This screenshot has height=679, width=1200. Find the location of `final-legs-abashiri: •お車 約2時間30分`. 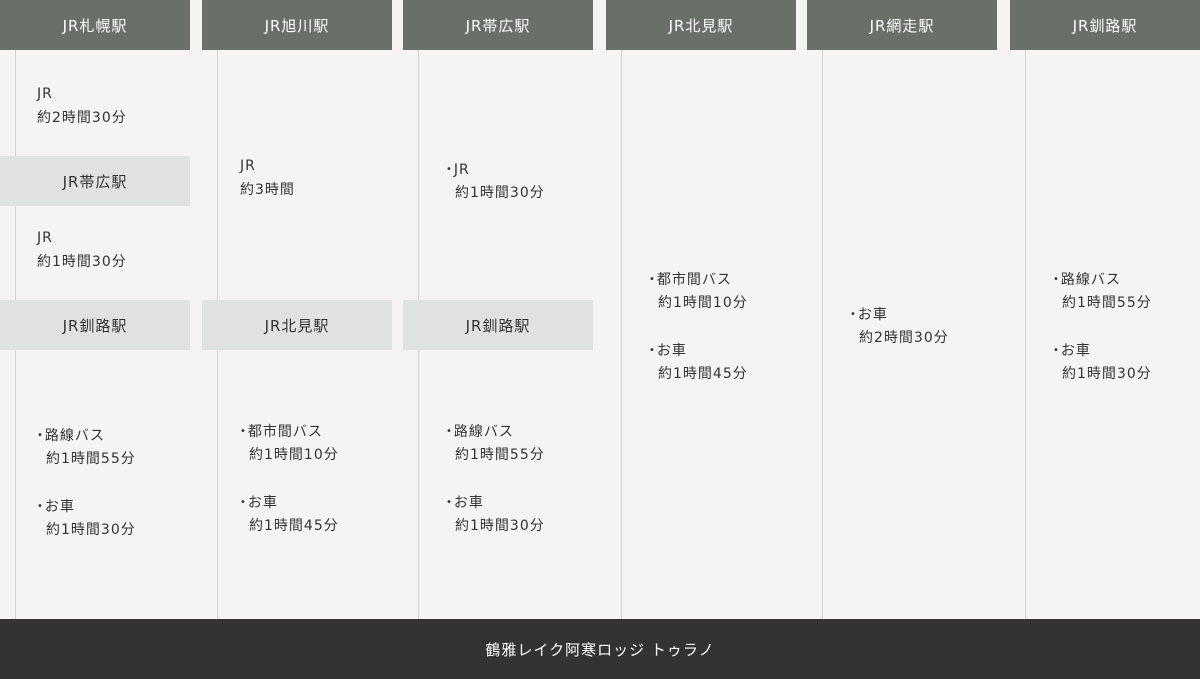

final-legs-abashiri: •お車 約2時間30分 is located at coordinates (899, 326).